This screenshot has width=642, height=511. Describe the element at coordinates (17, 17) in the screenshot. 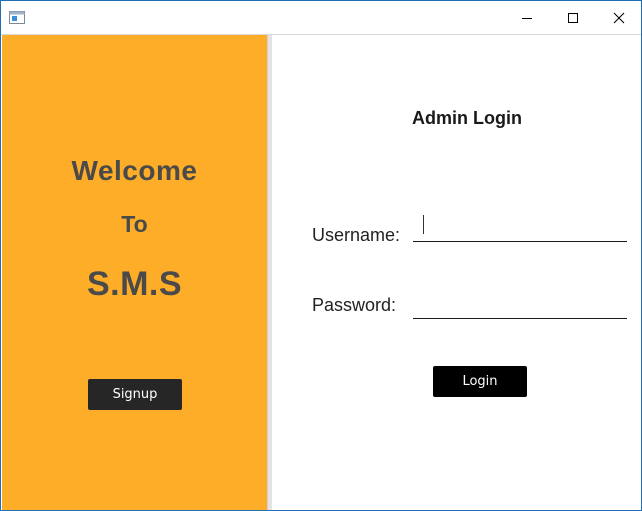

I see `app-icon` at that location.